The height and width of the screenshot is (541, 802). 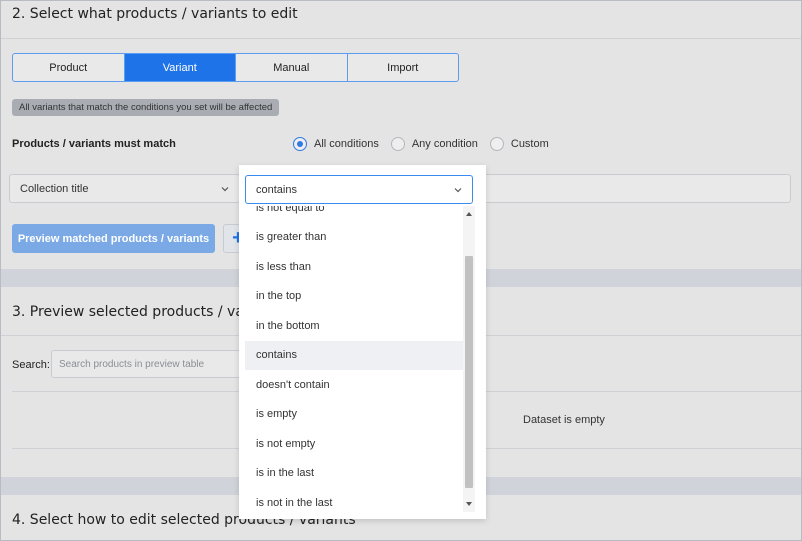 What do you see at coordinates (354, 355) in the screenshot?
I see `option-contains: contains` at bounding box center [354, 355].